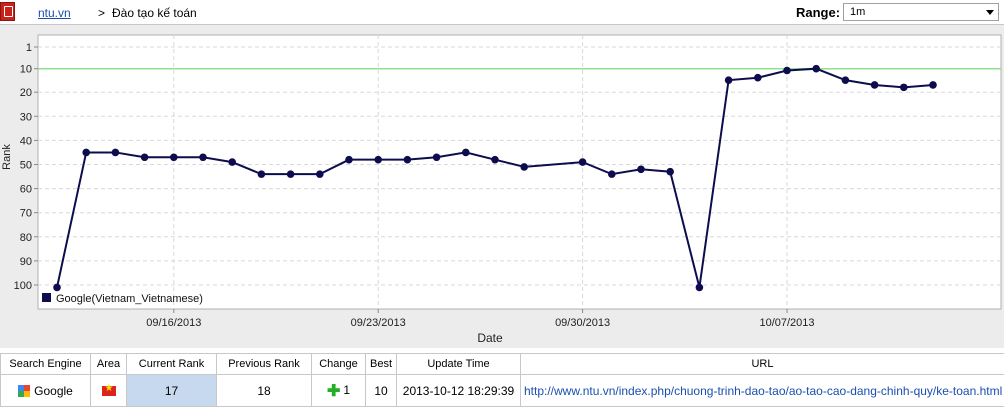 The width and height of the screenshot is (1004, 415). Describe the element at coordinates (264, 364) in the screenshot. I see `header-previous-rank: Previous Rank` at that location.